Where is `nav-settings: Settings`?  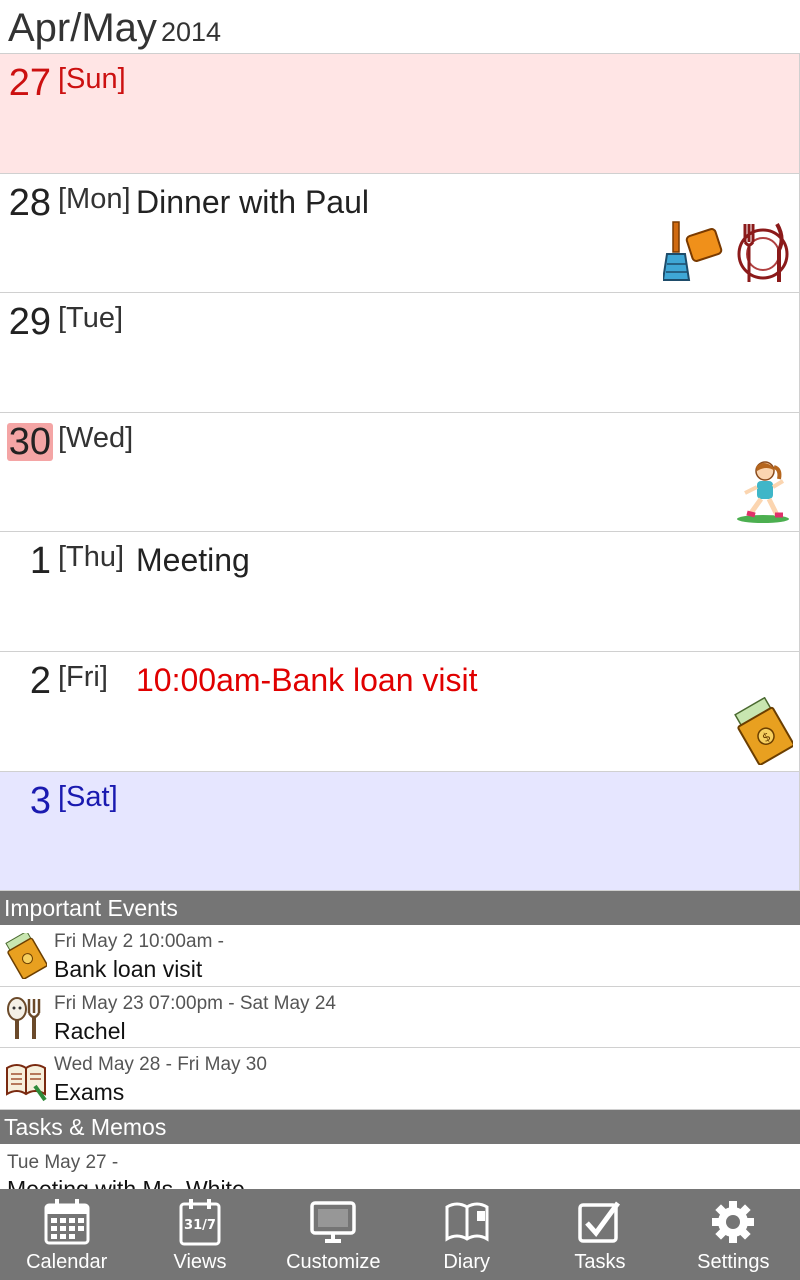 nav-settings: Settings is located at coordinates (733, 1234).